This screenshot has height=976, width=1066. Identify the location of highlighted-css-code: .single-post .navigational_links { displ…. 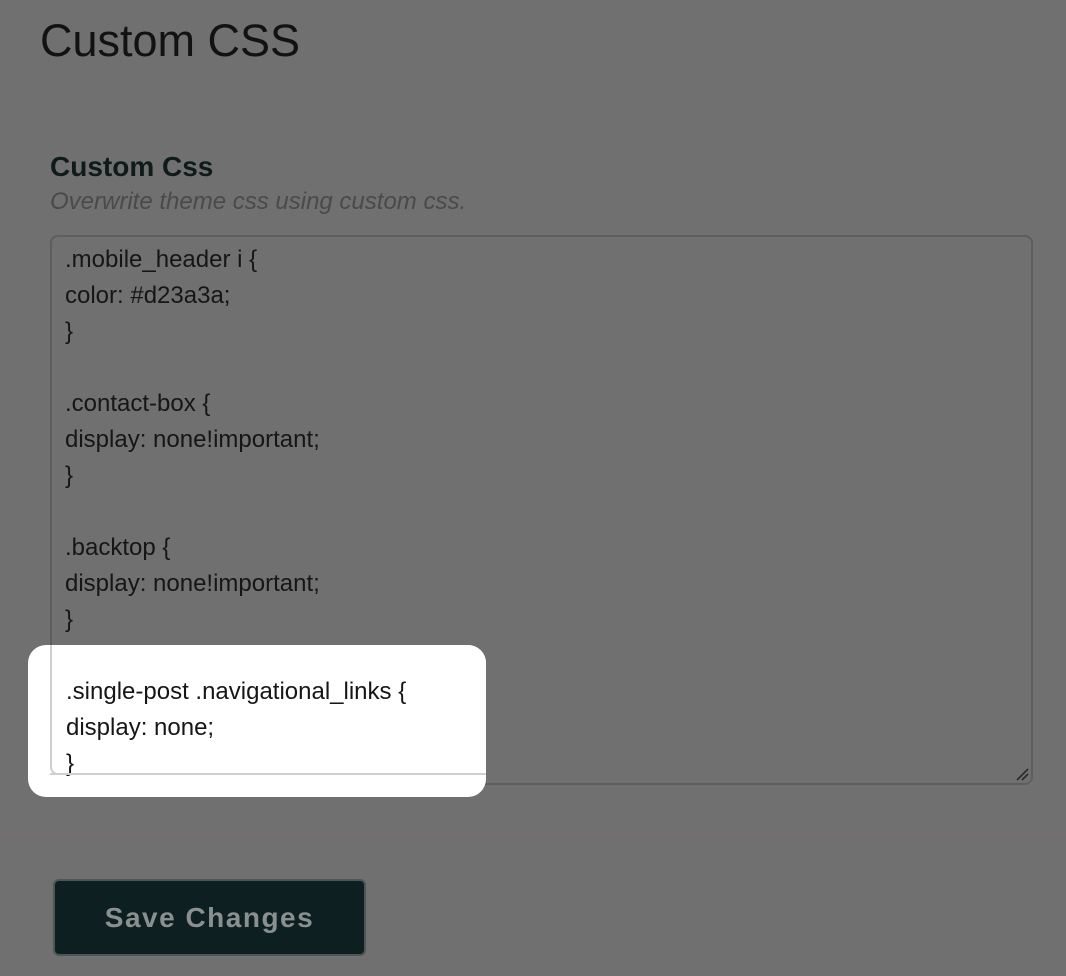
(236, 727).